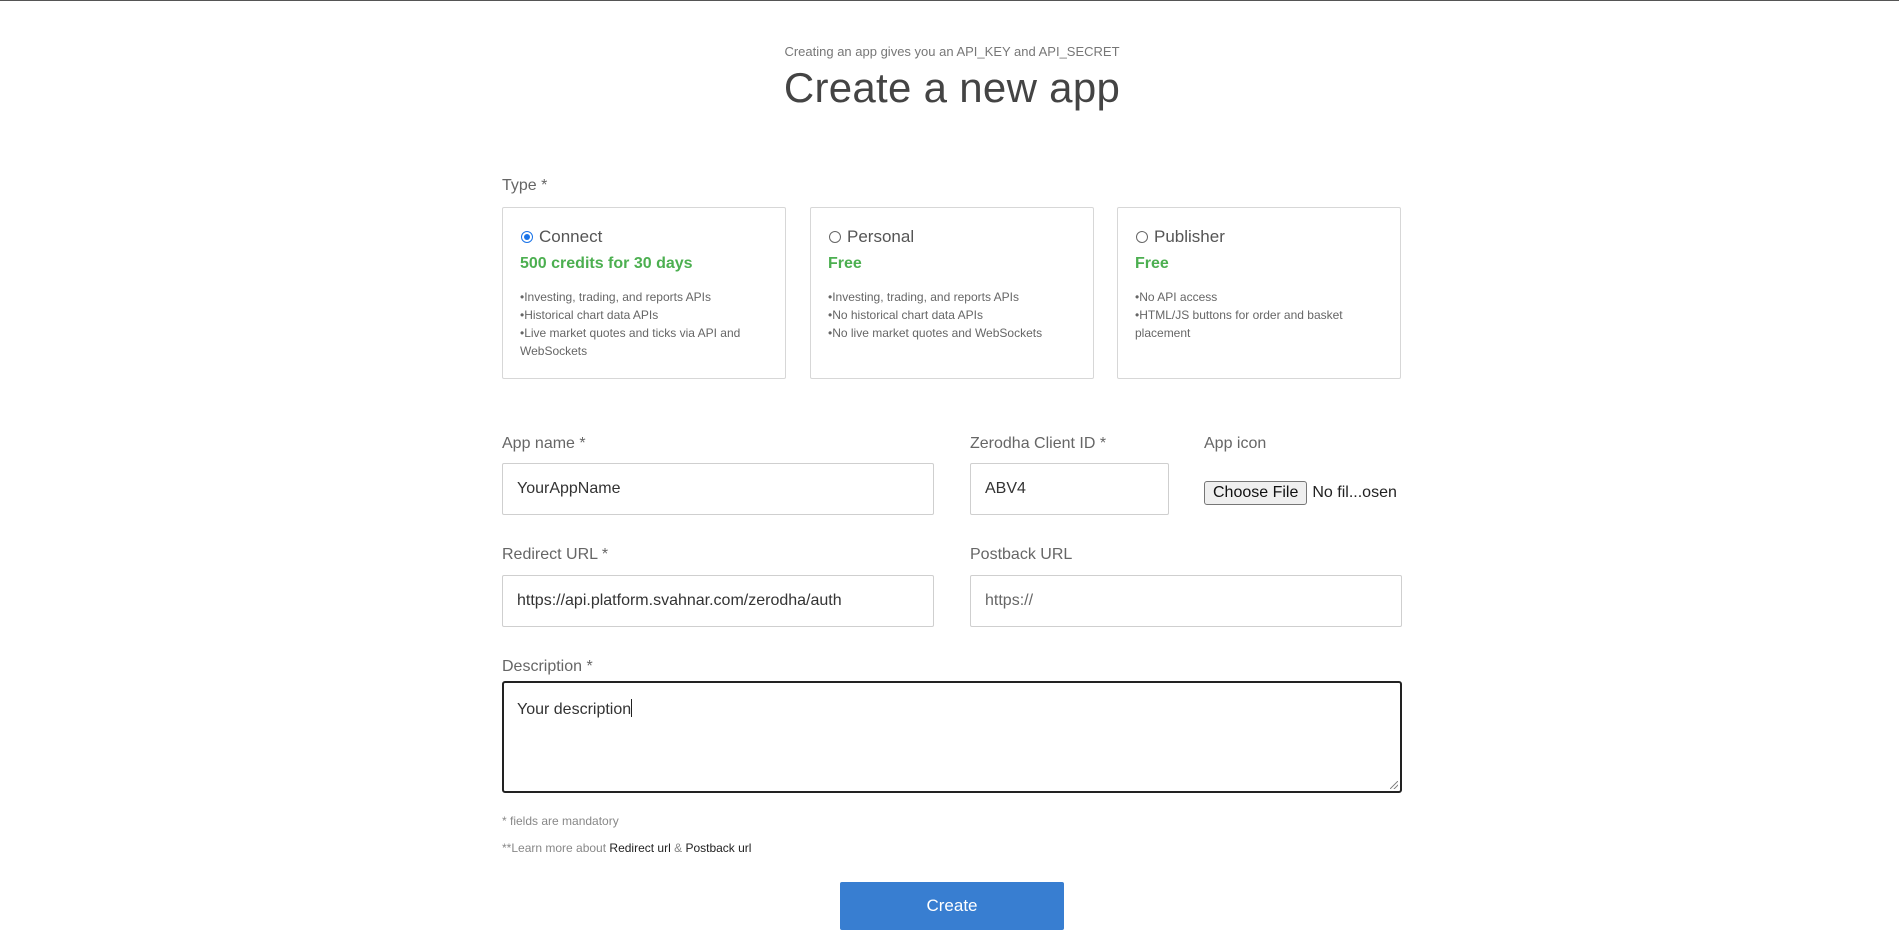  What do you see at coordinates (547, 666) in the screenshot?
I see `description-label: Description *` at bounding box center [547, 666].